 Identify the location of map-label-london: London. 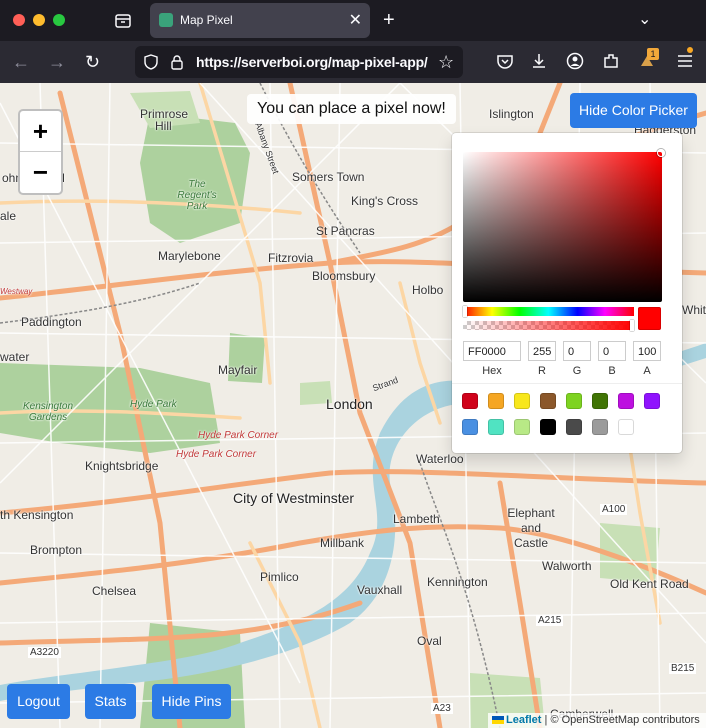
(349, 404).